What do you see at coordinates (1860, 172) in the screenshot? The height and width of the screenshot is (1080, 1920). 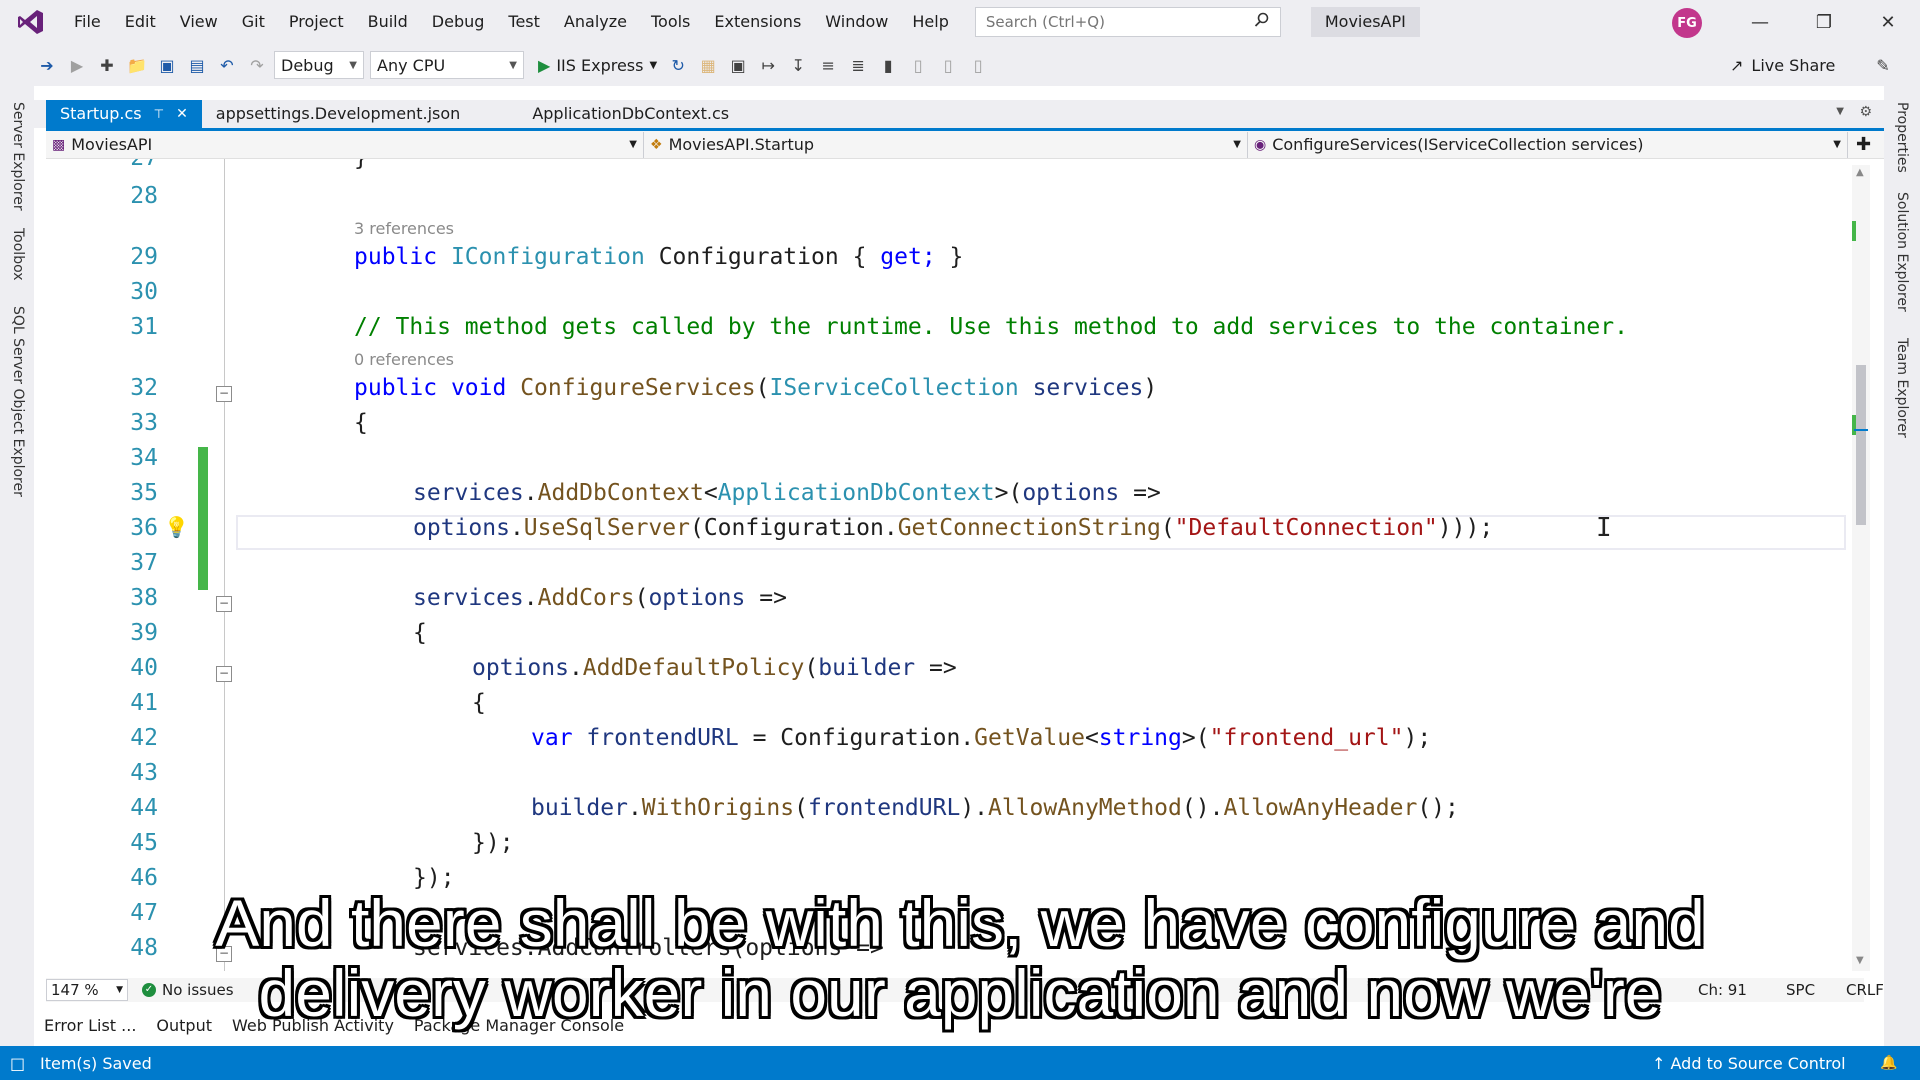 I see `scroll-up-icon: ▲` at bounding box center [1860, 172].